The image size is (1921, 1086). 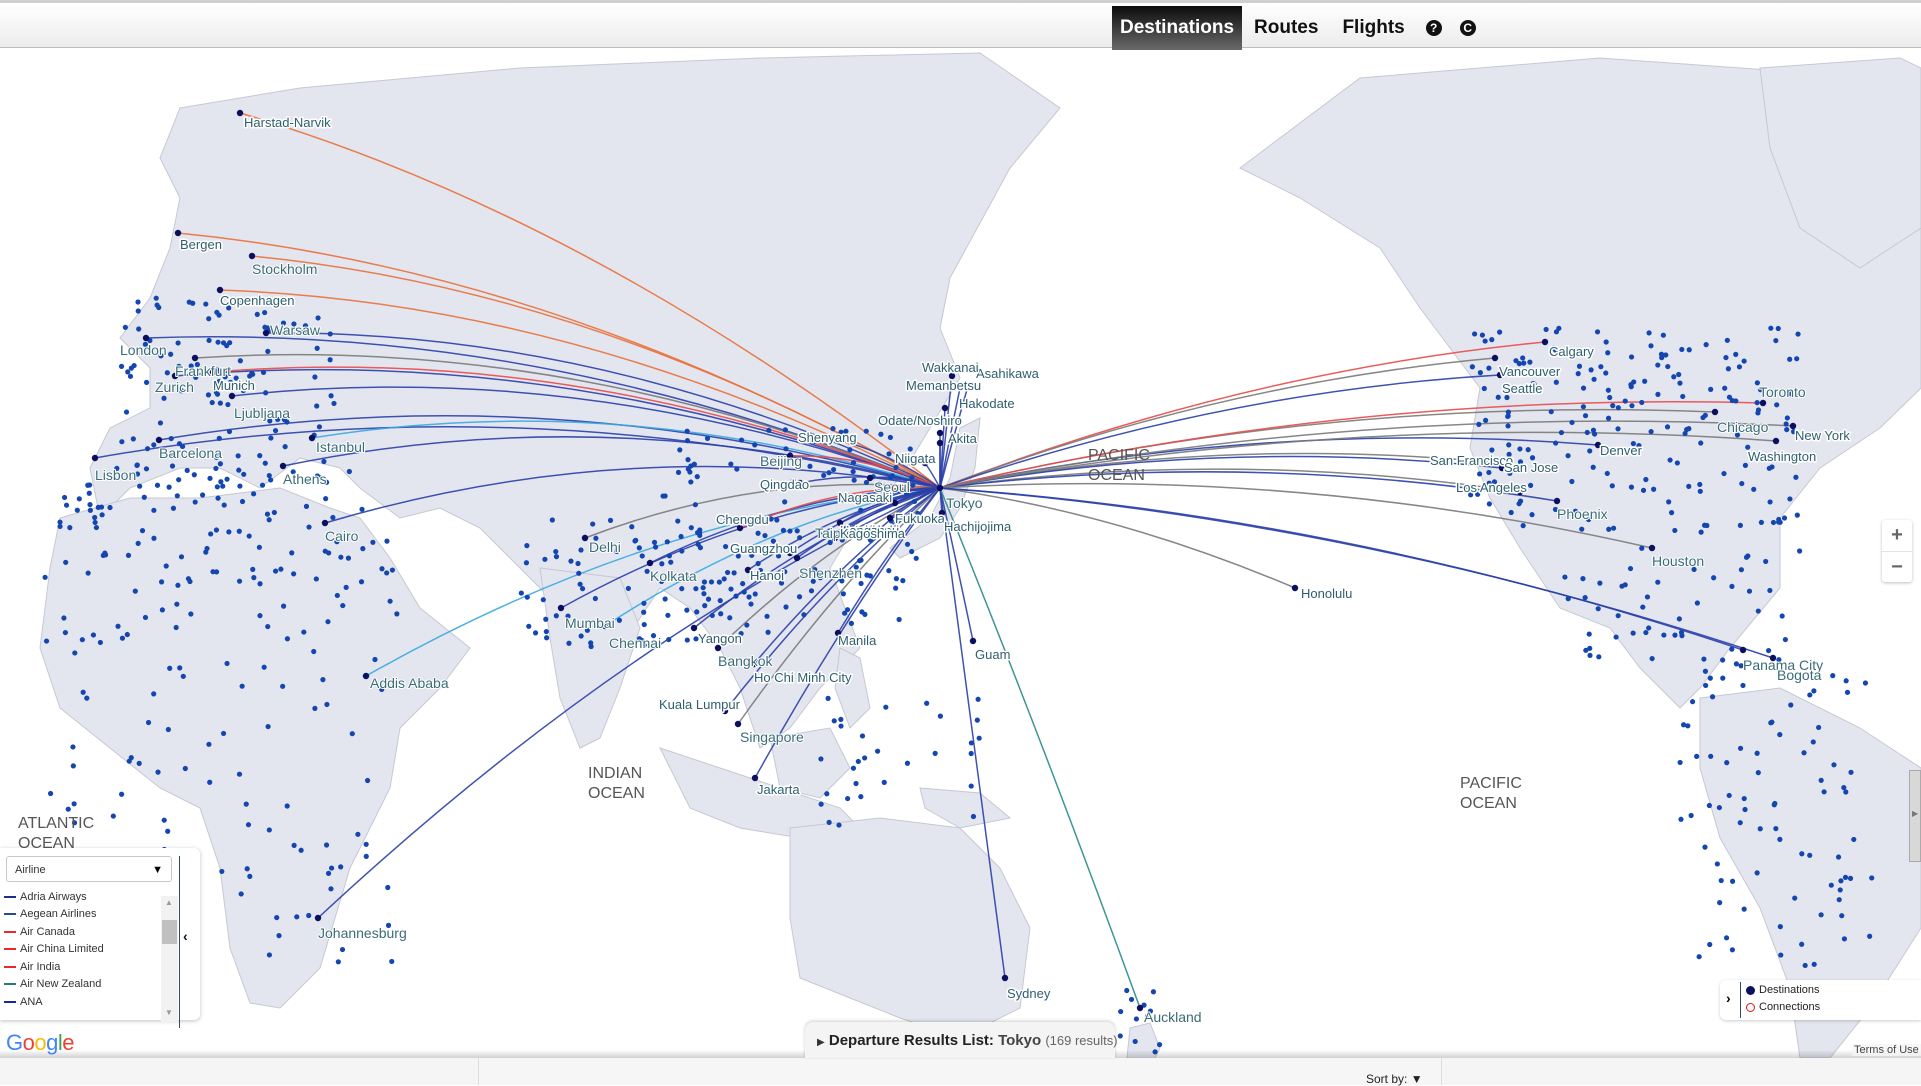 I want to click on city-label: Manila, so click(x=858, y=641).